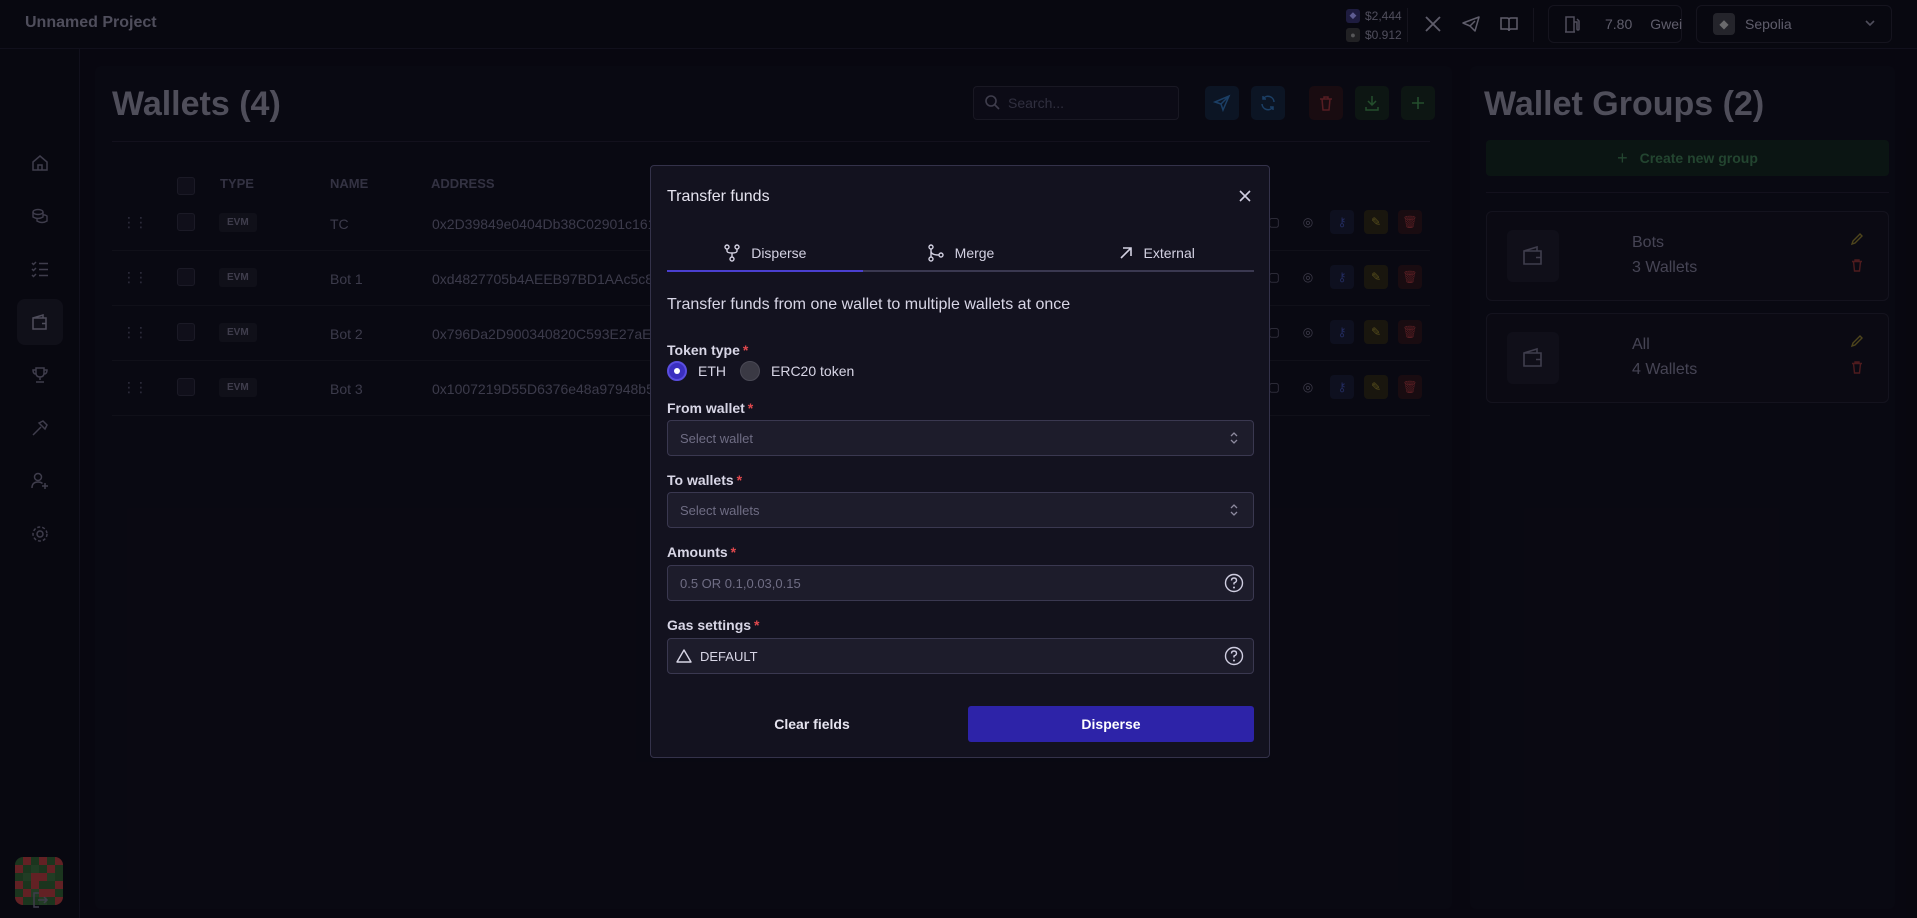 This screenshot has width=1917, height=918. I want to click on gas-settings-value: DEFAULT, so click(729, 656).